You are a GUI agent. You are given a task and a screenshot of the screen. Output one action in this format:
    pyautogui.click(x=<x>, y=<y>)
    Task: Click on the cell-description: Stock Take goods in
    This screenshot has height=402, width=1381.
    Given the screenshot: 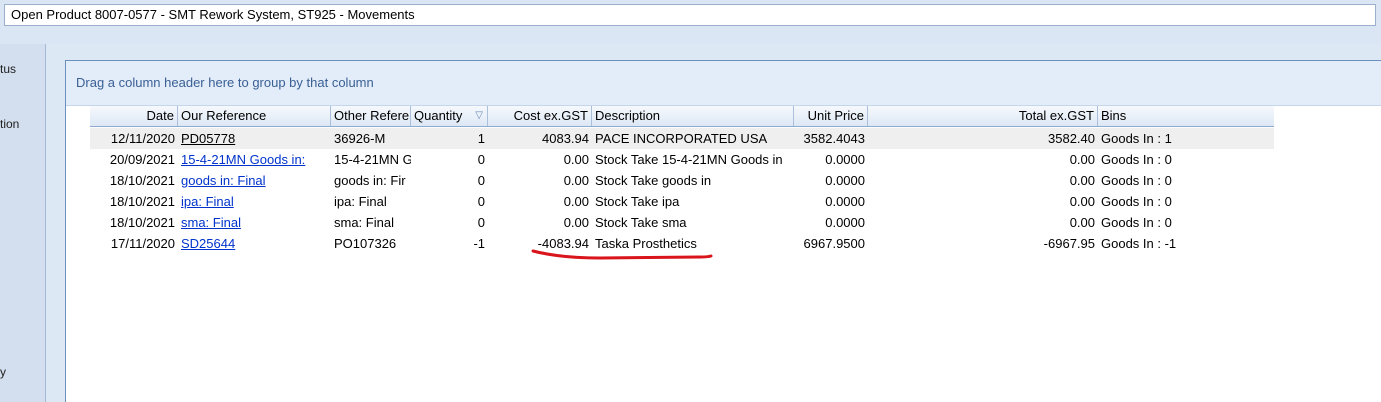 What is the action you would take?
    pyautogui.click(x=653, y=180)
    